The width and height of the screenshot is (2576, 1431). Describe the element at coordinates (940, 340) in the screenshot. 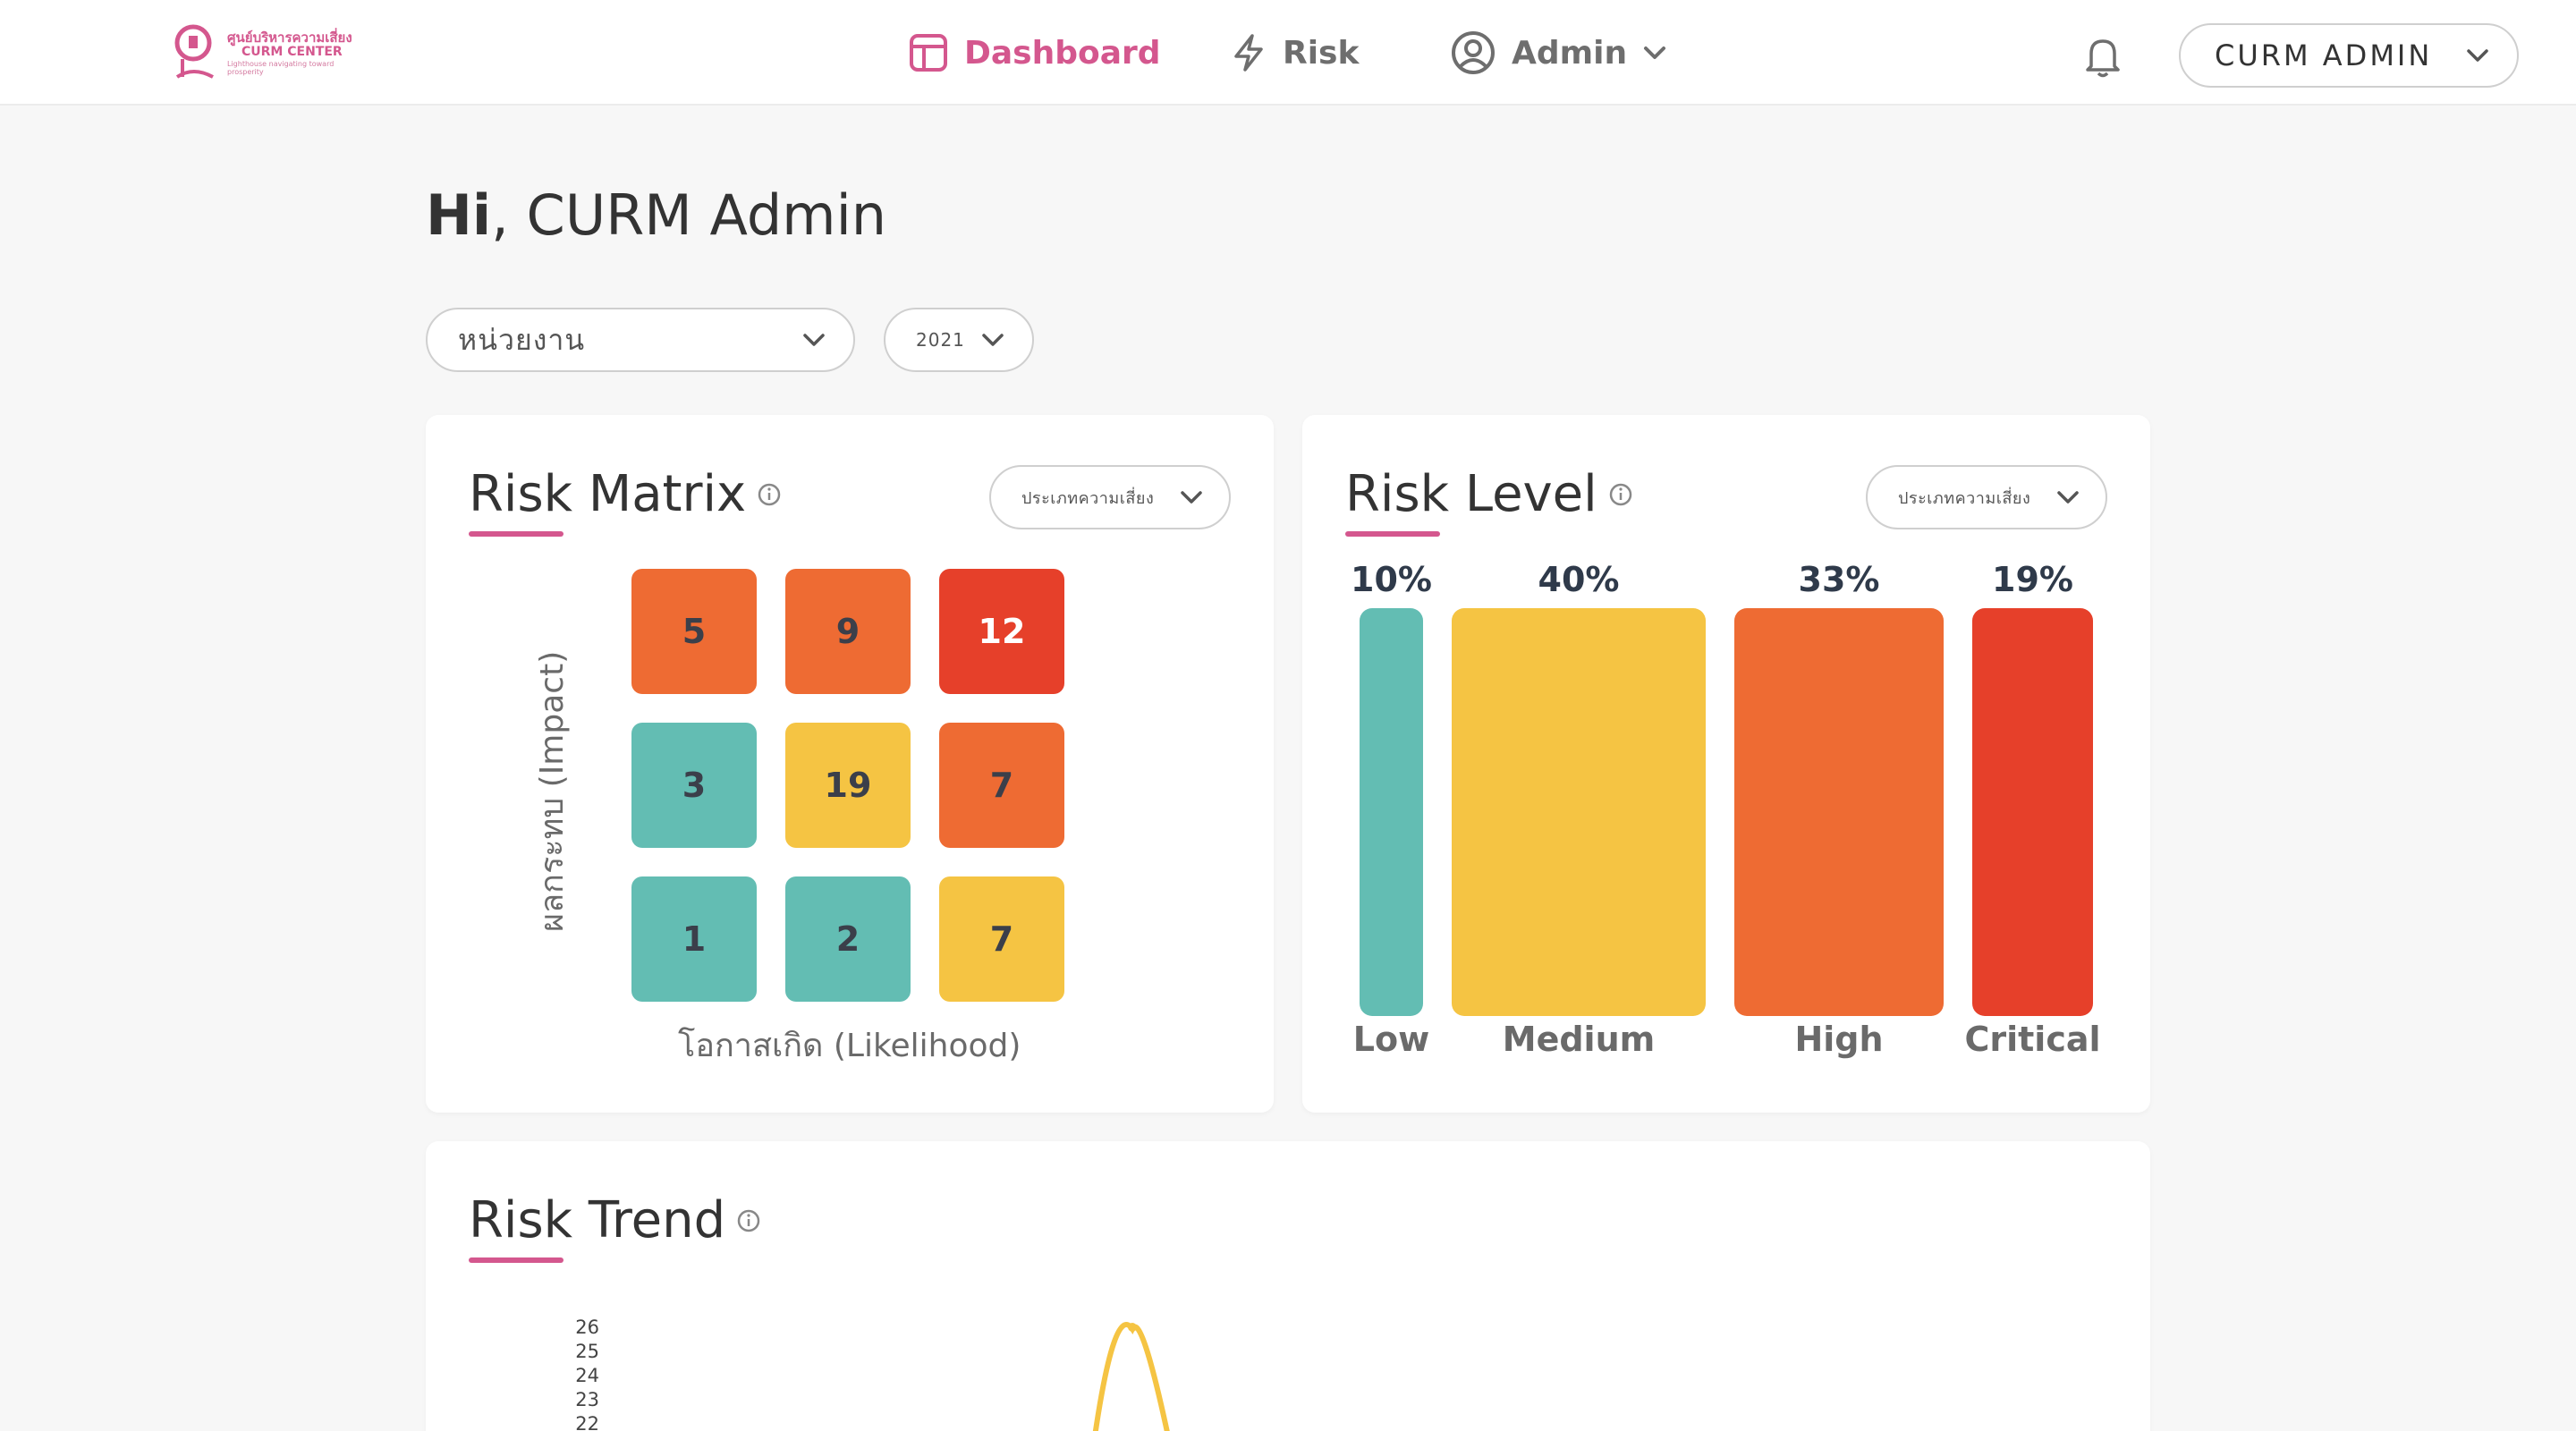

I see `year-select-value: 2021` at that location.